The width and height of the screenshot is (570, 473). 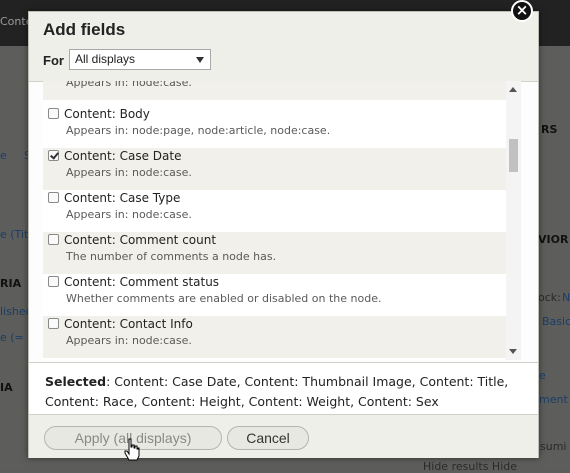 What do you see at coordinates (171, 256) in the screenshot?
I see `field-description: The number of comments a node has.` at bounding box center [171, 256].